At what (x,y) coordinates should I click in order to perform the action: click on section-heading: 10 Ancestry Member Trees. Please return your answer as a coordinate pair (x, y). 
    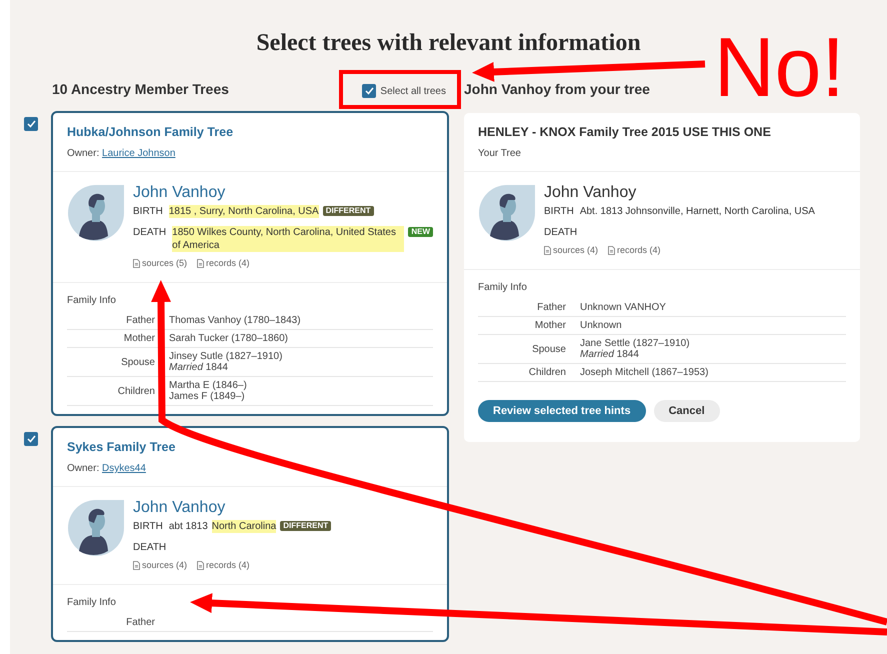
    Looking at the image, I should click on (140, 89).